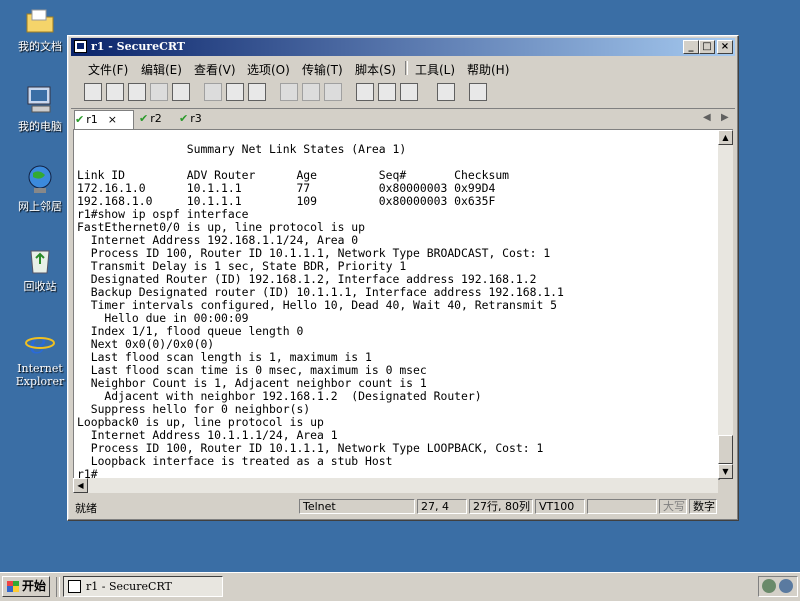 This screenshot has height=601, width=800. Describe the element at coordinates (92, 119) in the screenshot. I see `tab-label: r1` at that location.